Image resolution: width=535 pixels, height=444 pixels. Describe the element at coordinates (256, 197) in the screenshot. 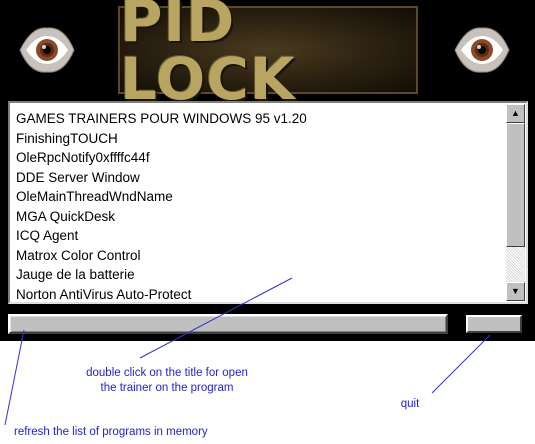

I see `program-list-item: OleMainThreadWndName` at that location.